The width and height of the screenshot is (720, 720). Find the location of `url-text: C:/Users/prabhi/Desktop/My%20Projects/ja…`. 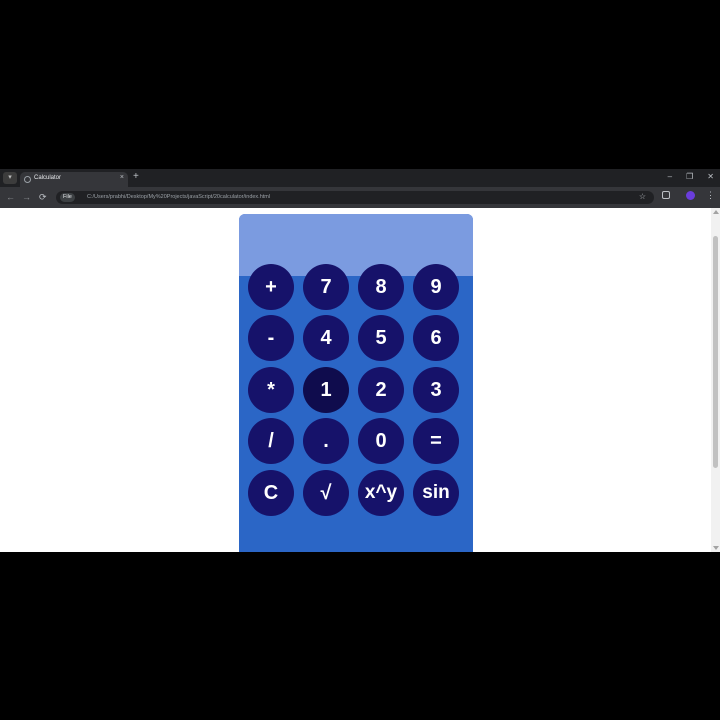

url-text: C:/Users/prabhi/Desktop/My%20Projects/ja… is located at coordinates (178, 197).